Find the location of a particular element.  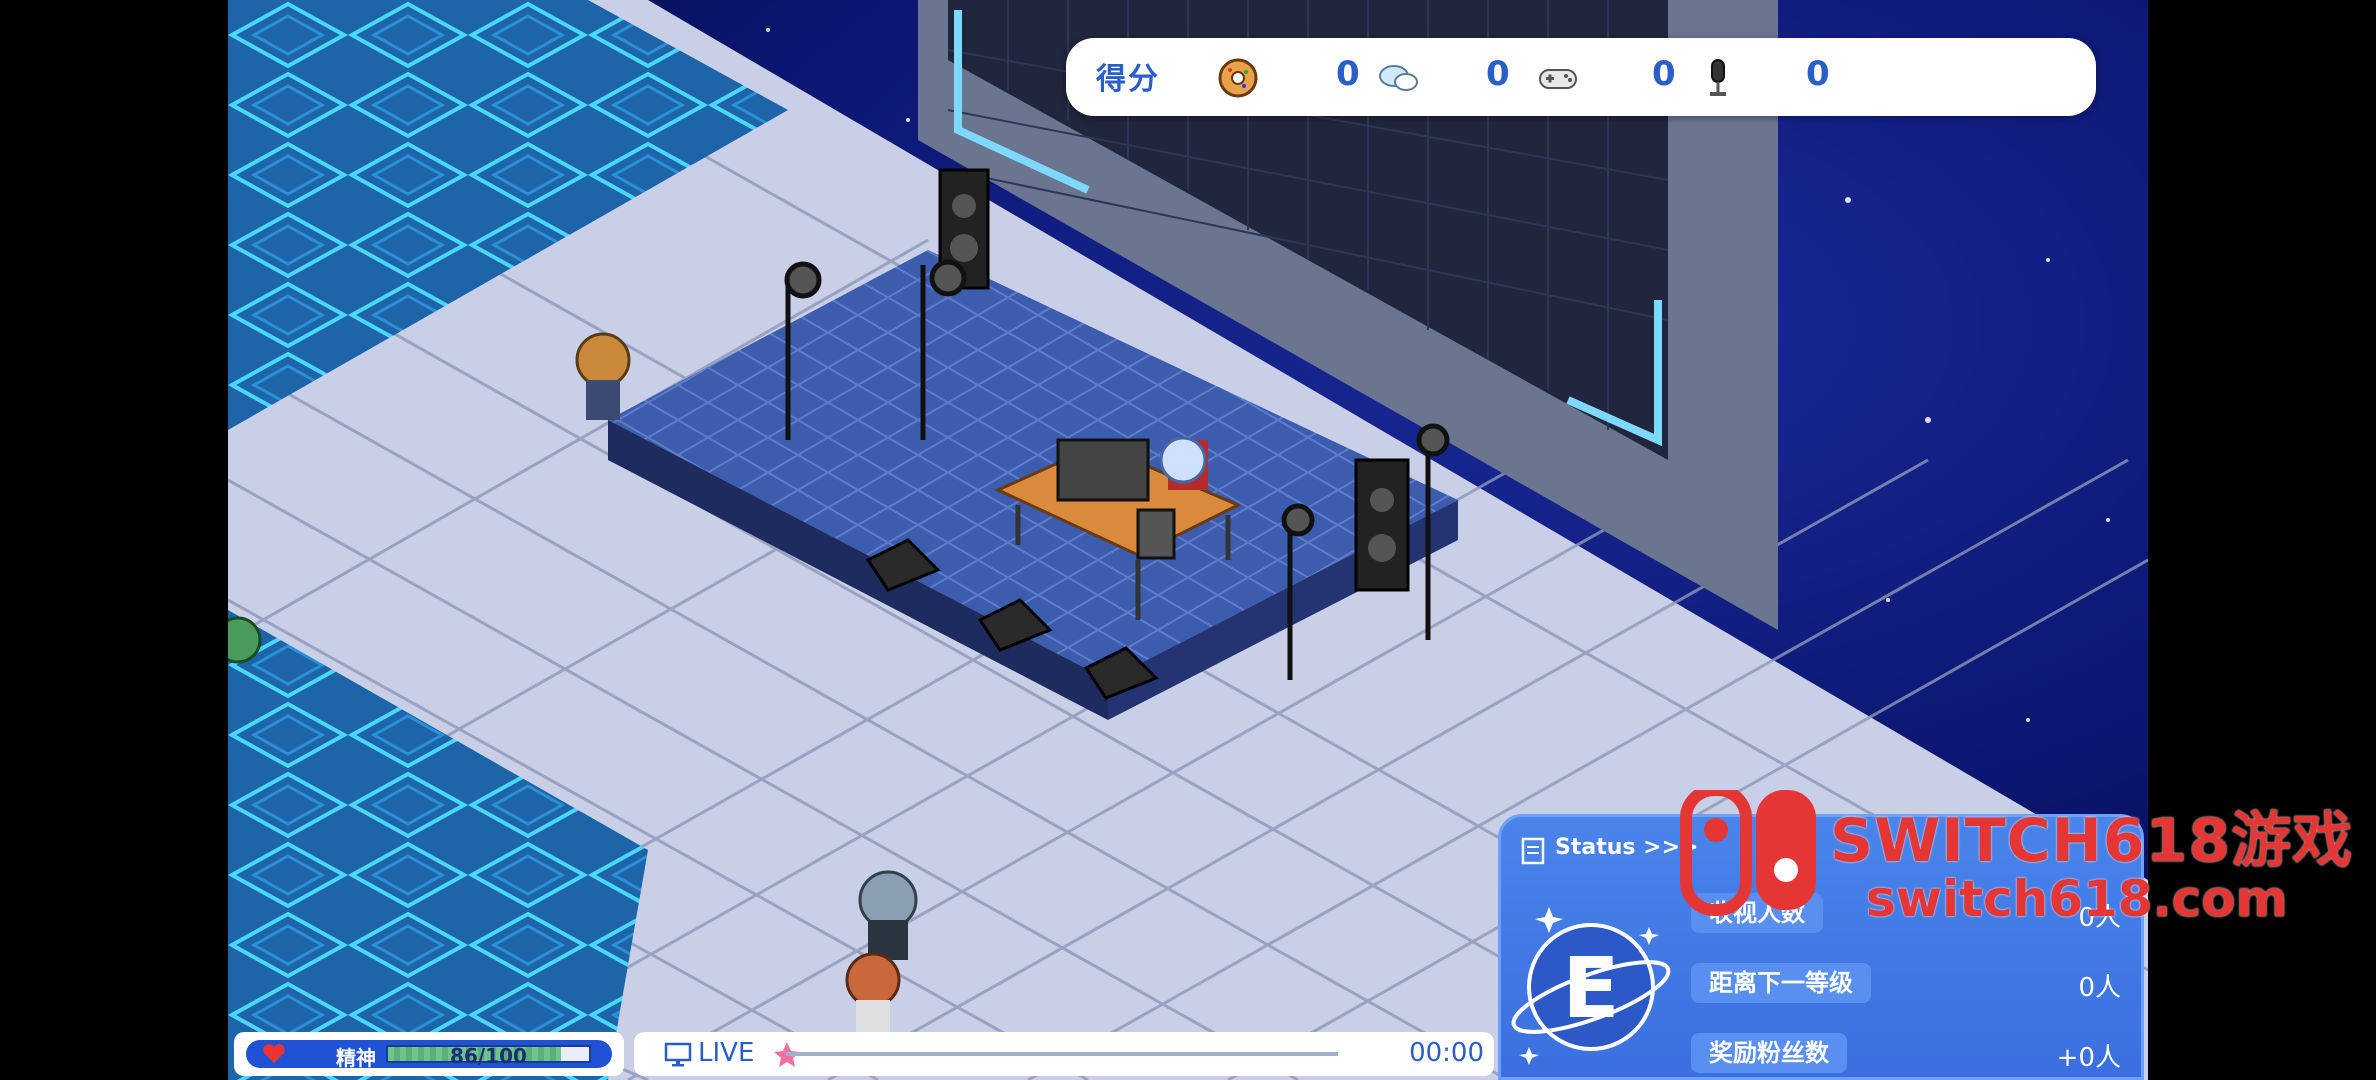

spirit-panel: 精神 86/100 is located at coordinates (429, 1055).